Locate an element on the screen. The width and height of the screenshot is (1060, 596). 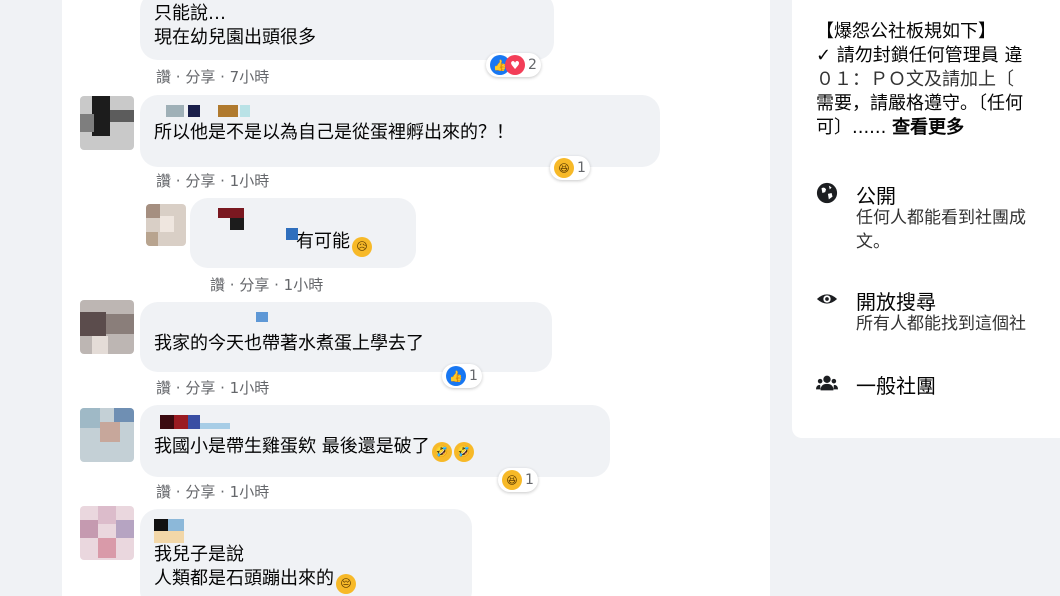
comment-text: 有可能 is located at coordinates (323, 241).